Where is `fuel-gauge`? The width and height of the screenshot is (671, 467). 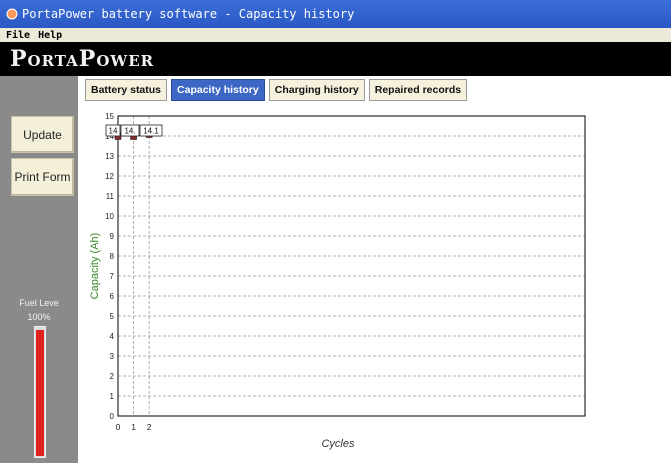 fuel-gauge is located at coordinates (40, 392).